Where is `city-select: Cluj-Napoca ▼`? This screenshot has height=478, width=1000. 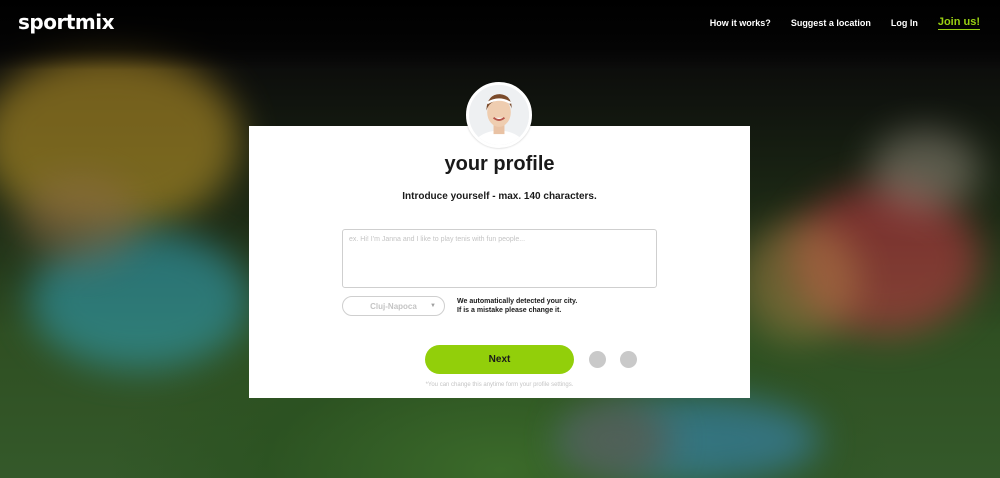 city-select: Cluj-Napoca ▼ is located at coordinates (393, 306).